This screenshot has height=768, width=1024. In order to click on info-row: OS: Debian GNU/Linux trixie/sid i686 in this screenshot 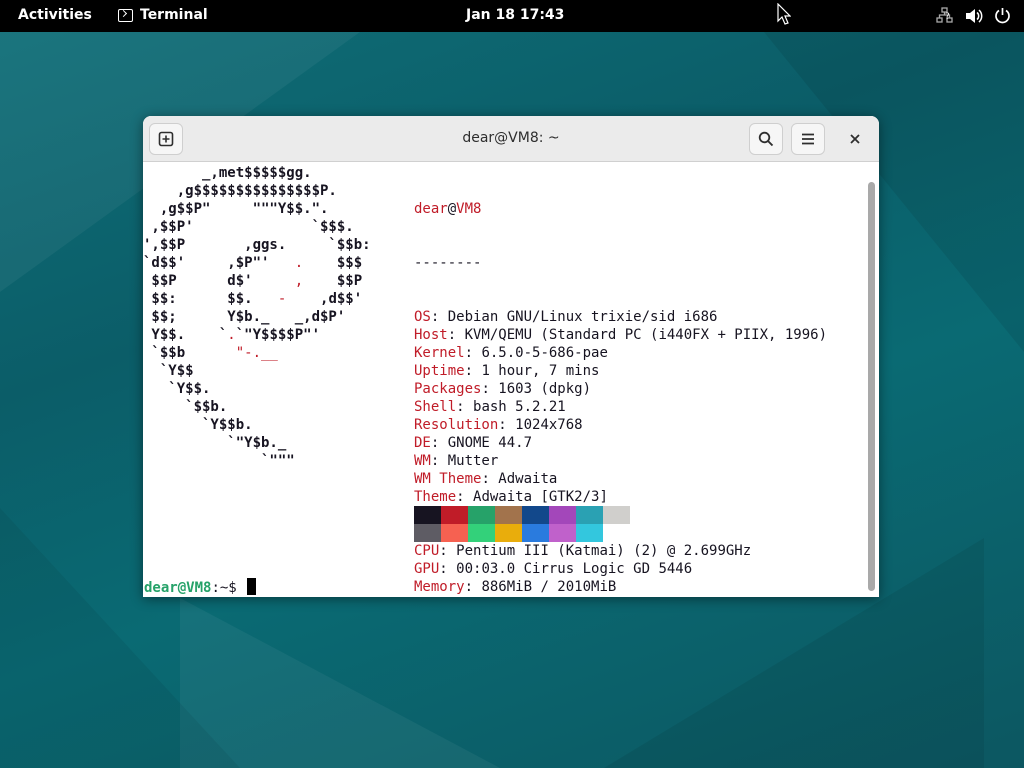, I will do `click(566, 317)`.